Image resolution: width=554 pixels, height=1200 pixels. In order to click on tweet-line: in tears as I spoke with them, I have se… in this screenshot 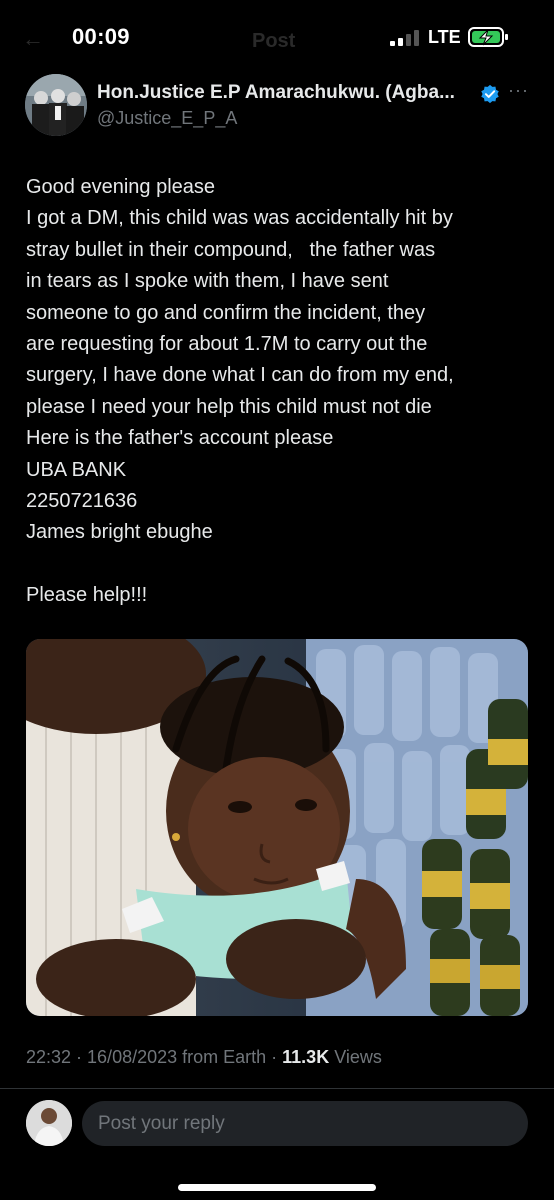, I will do `click(207, 281)`.